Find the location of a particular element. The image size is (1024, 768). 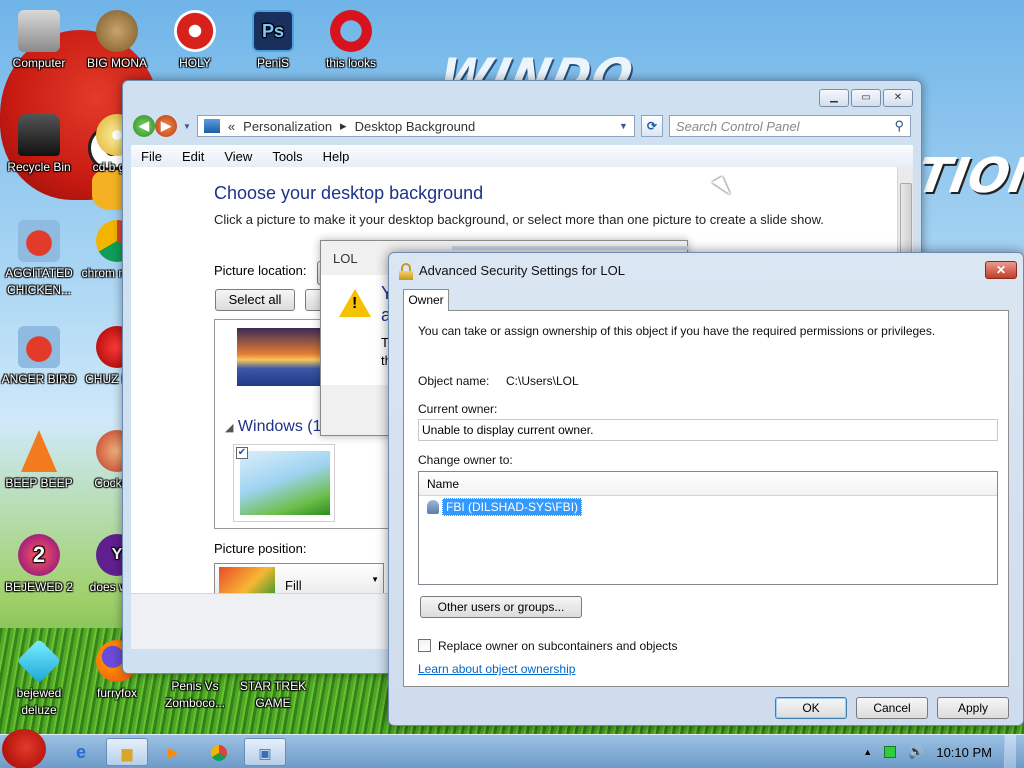

wallpaper-thumbnail-image is located at coordinates (285, 483).